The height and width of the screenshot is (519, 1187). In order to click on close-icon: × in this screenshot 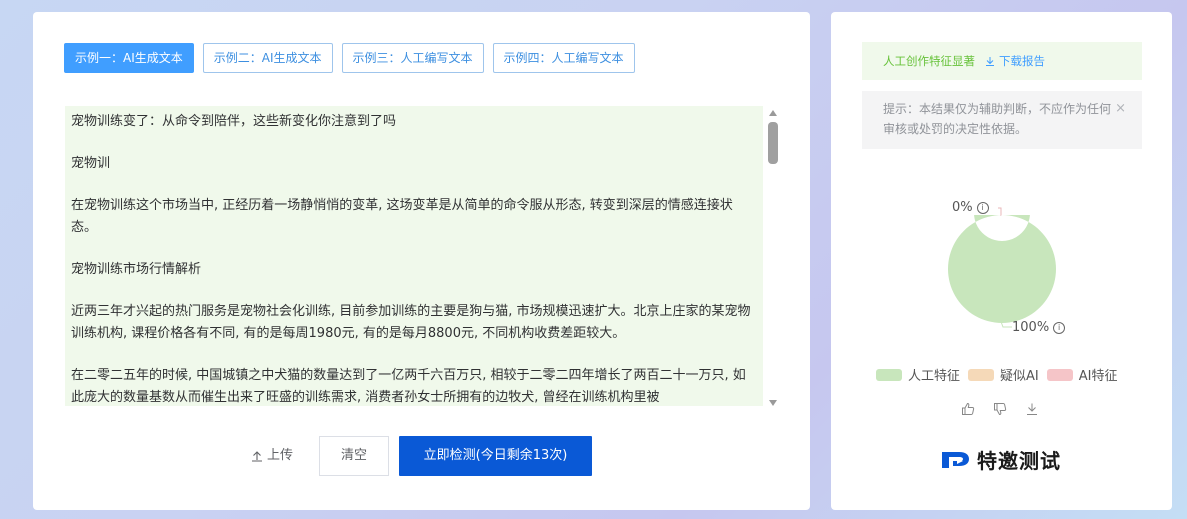, I will do `click(1120, 109)`.